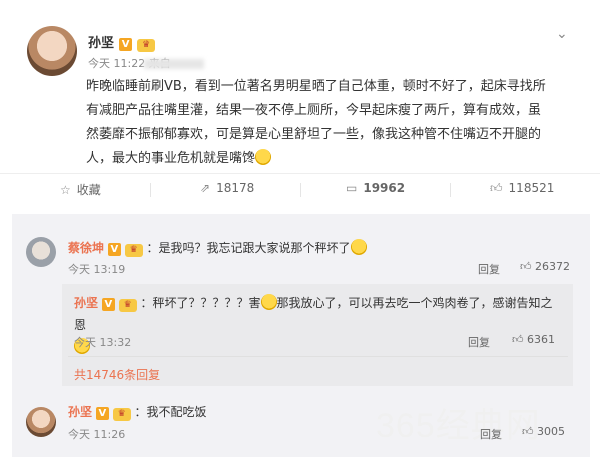  What do you see at coordinates (170, 412) in the screenshot?
I see `comment-text: ：我不配吃饭` at bounding box center [170, 412].